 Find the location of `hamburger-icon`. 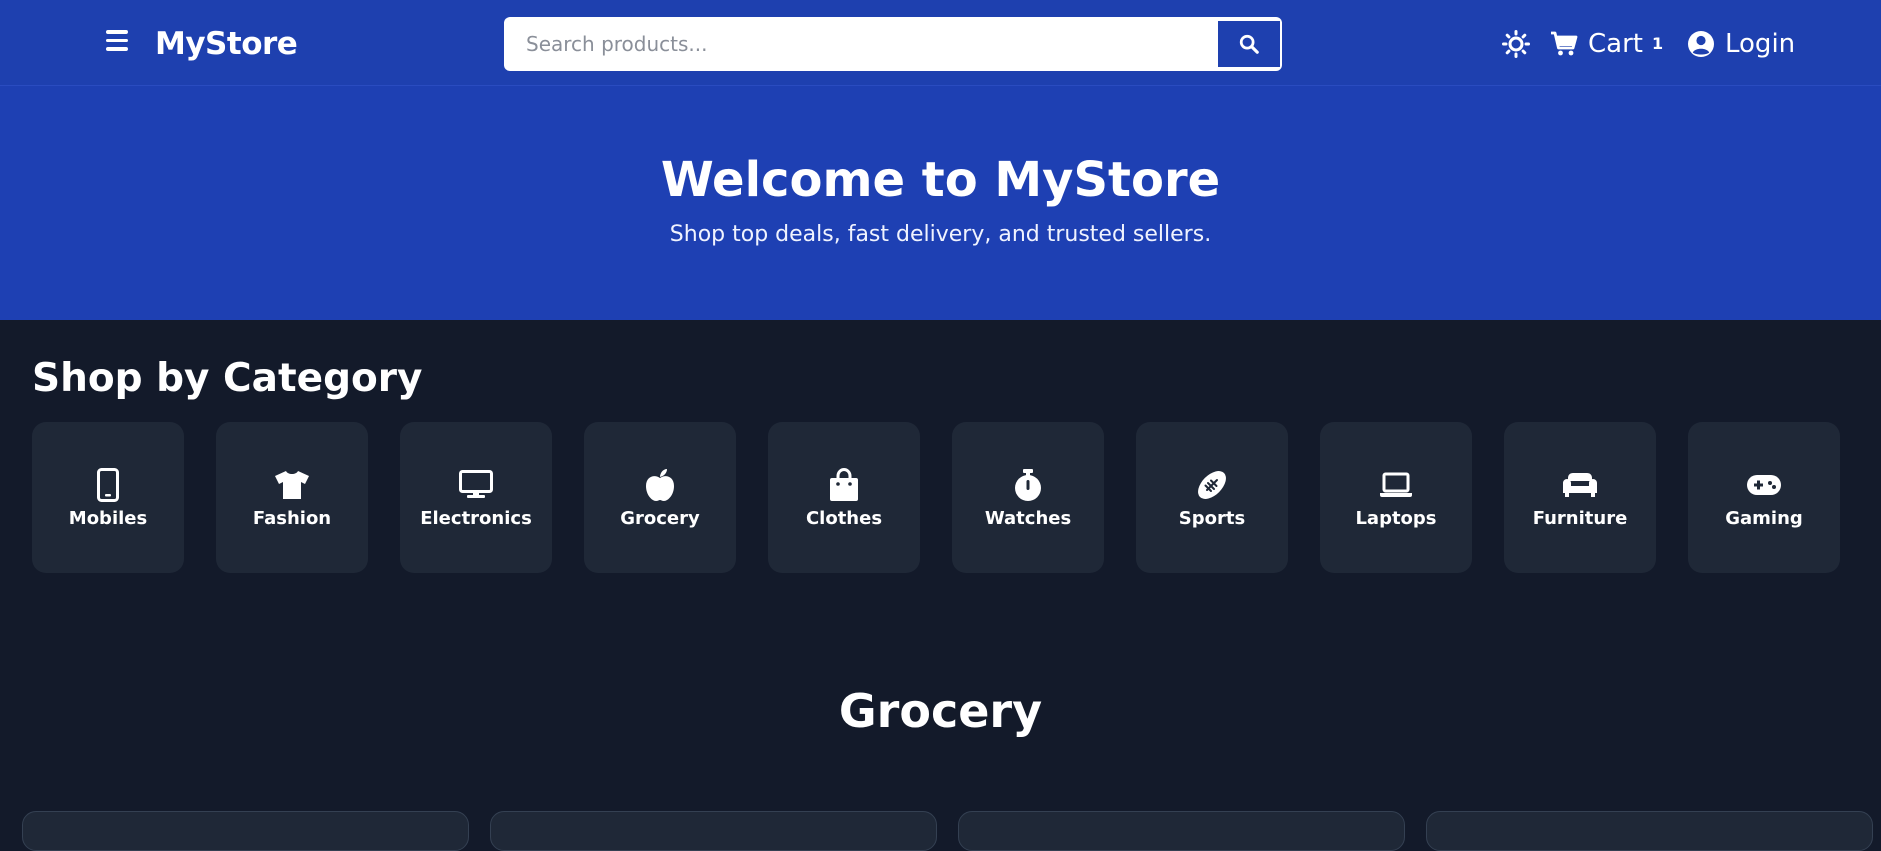

hamburger-icon is located at coordinates (119, 42).